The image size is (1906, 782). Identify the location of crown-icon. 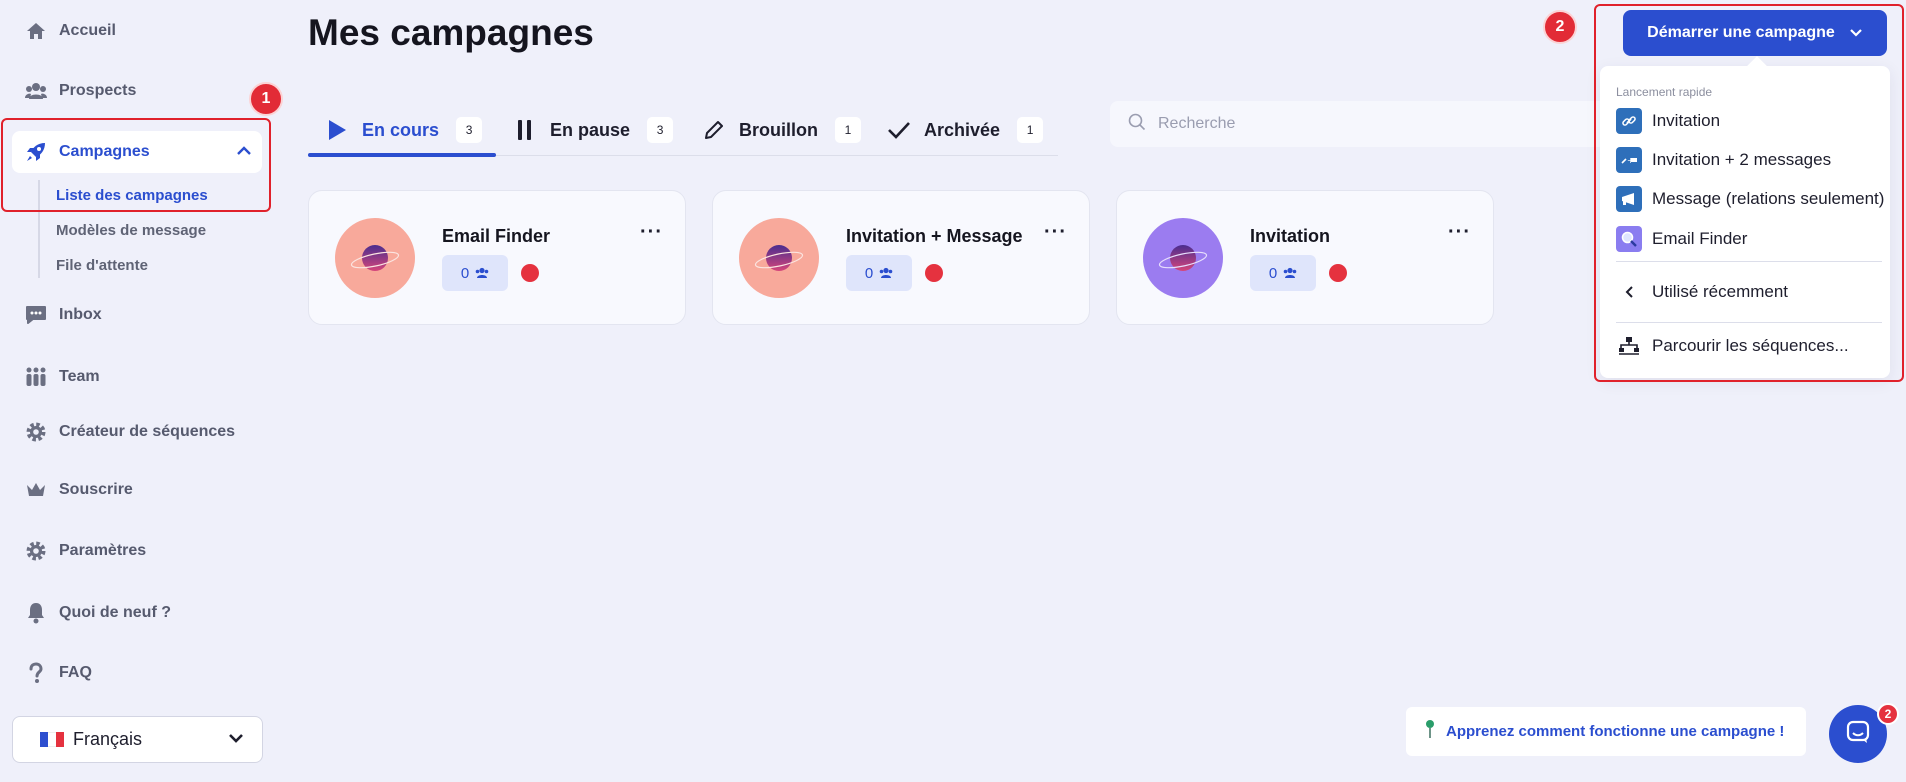
(36, 490).